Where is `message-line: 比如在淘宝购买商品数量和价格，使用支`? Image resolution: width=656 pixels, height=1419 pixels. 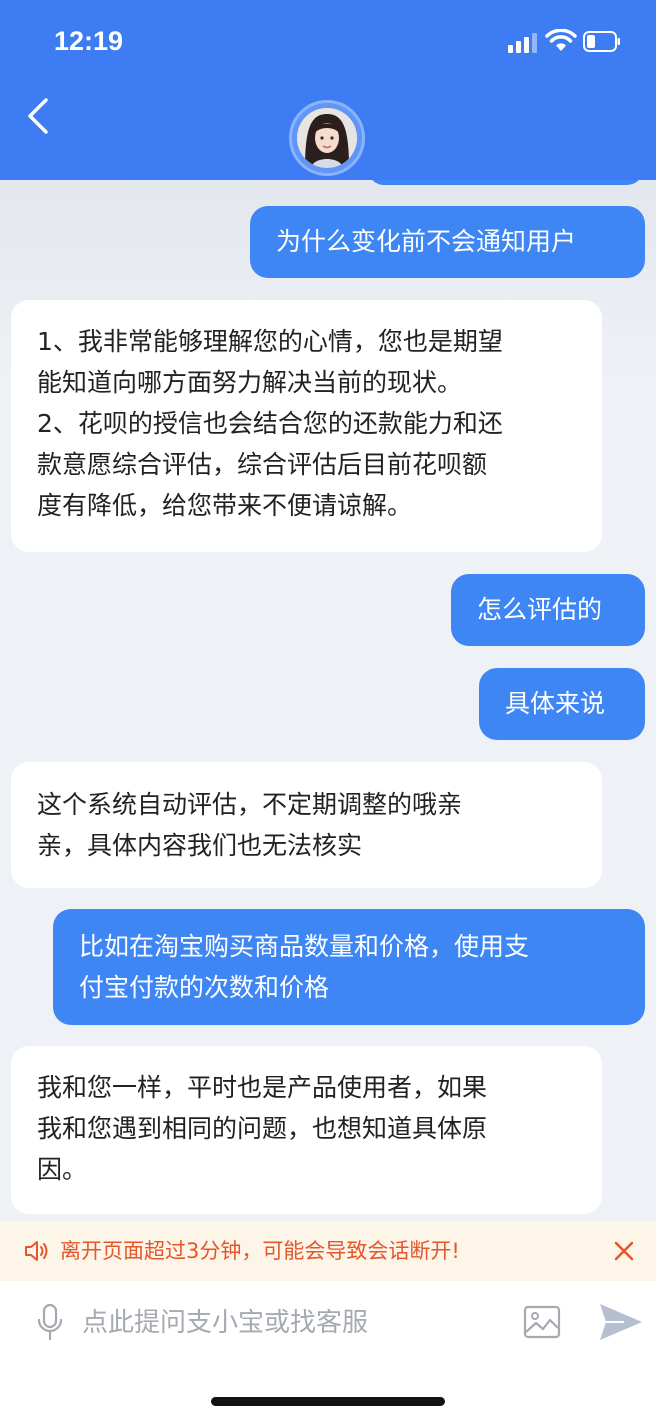
message-line: 比如在淘宝购买商品数量和价格，使用支 is located at coordinates (304, 946).